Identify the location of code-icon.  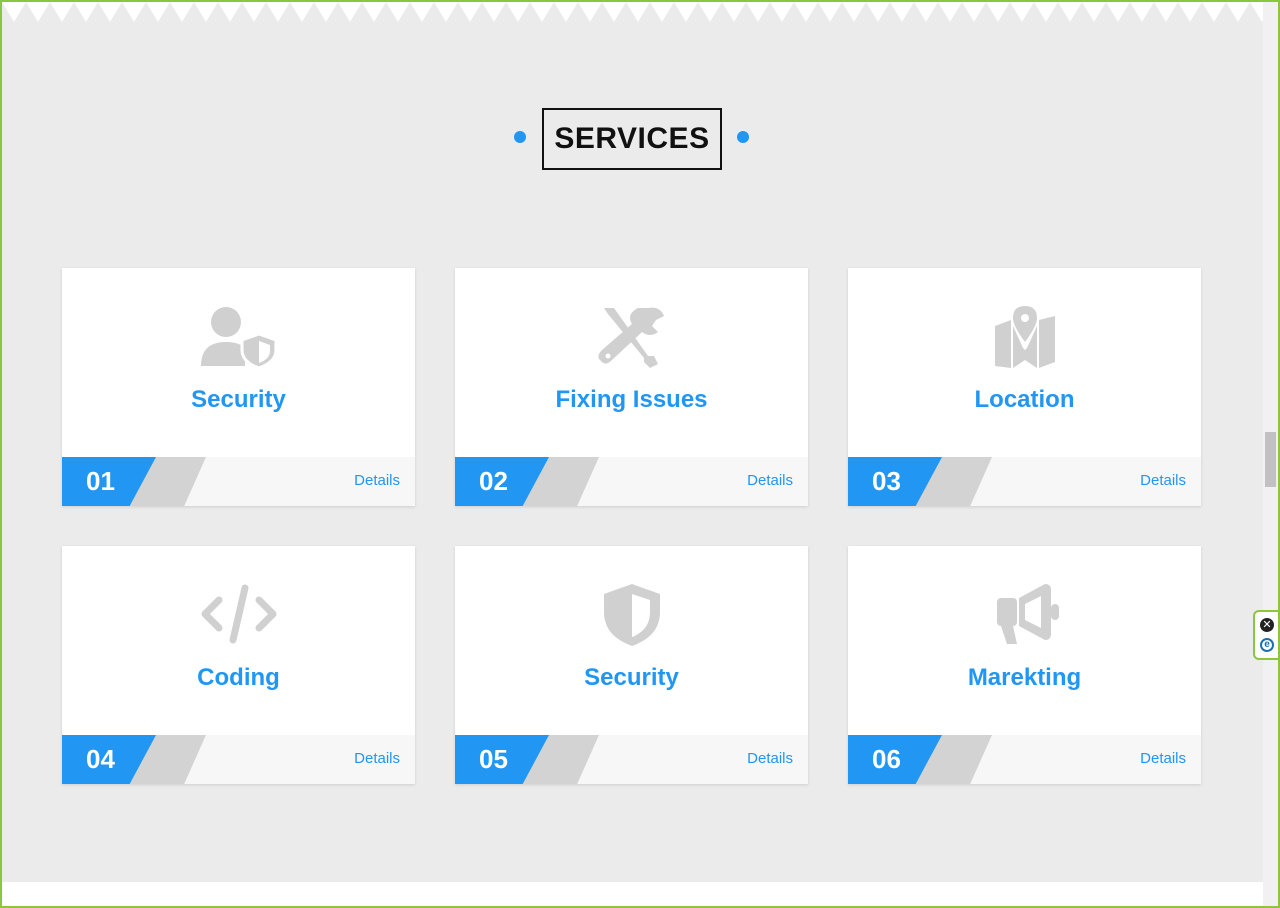
(238, 614).